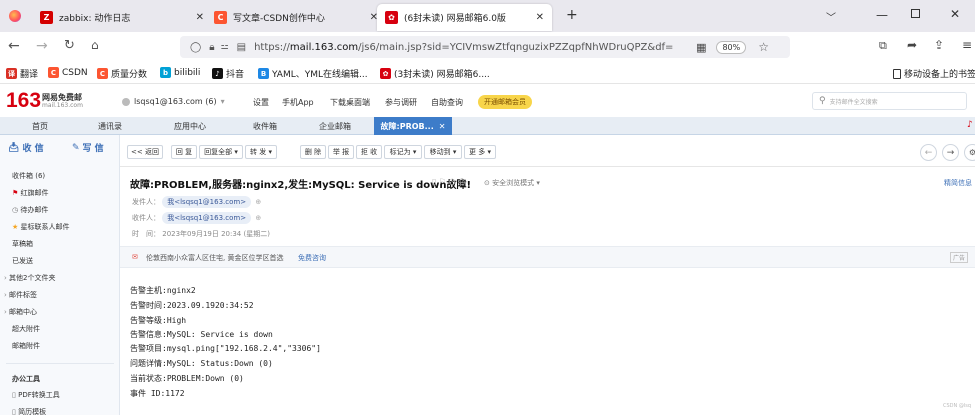  Describe the element at coordinates (312, 258) in the screenshot. I see `ad-link: 免费咨询` at that location.